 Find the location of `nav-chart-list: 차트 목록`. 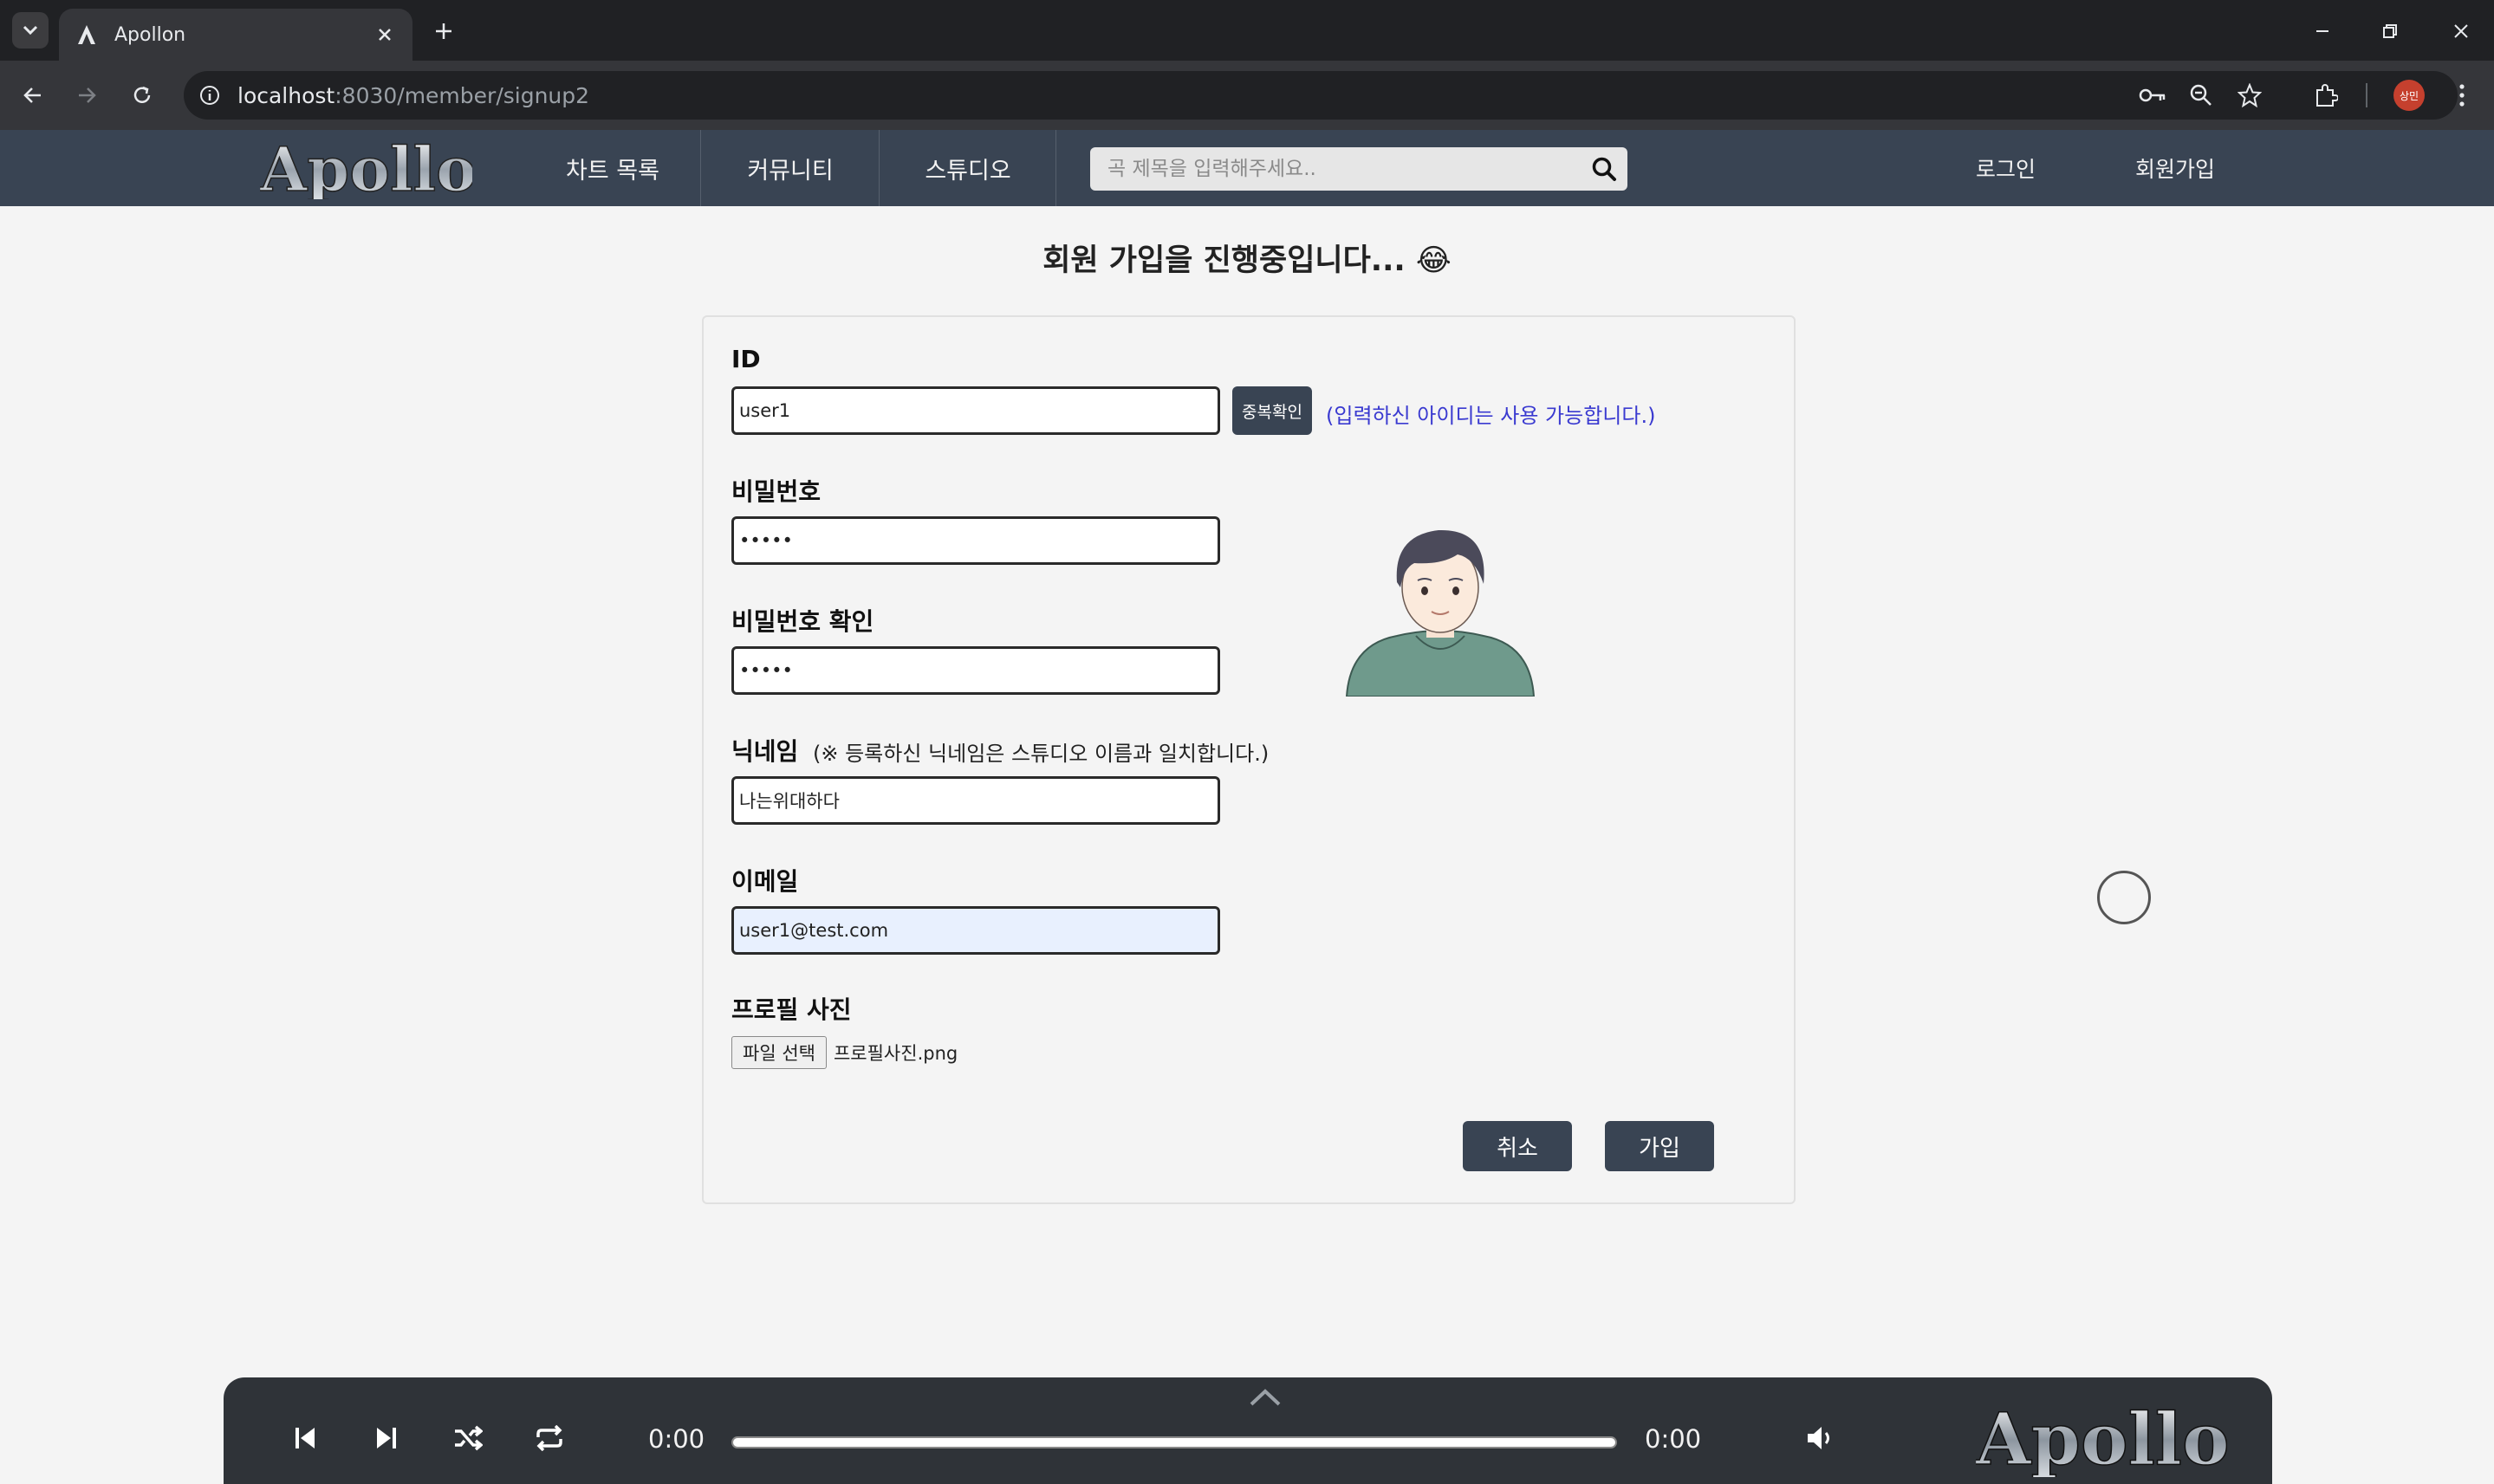

nav-chart-list: 차트 목록 is located at coordinates (612, 168).